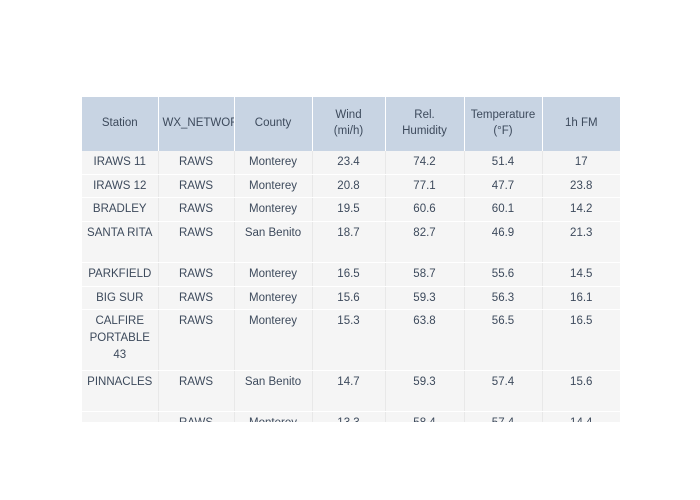 Image resolution: width=700 pixels, height=500 pixels. What do you see at coordinates (348, 131) in the screenshot?
I see `column-header-wind-line2: (mi/h)` at bounding box center [348, 131].